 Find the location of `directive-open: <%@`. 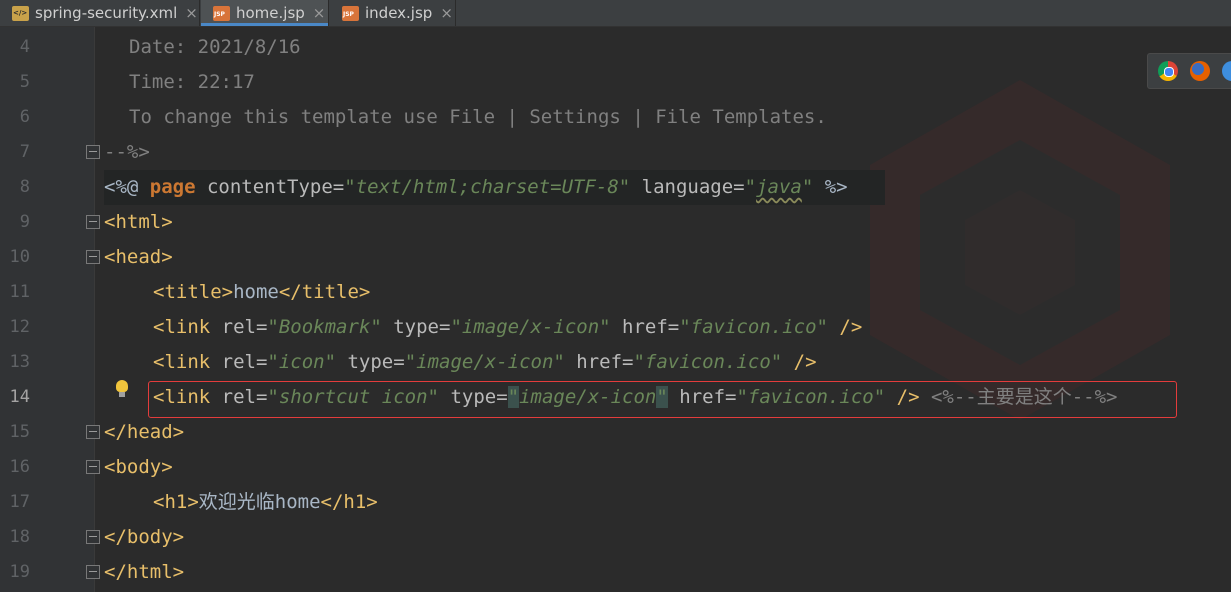

directive-open: <%@ is located at coordinates (127, 187).